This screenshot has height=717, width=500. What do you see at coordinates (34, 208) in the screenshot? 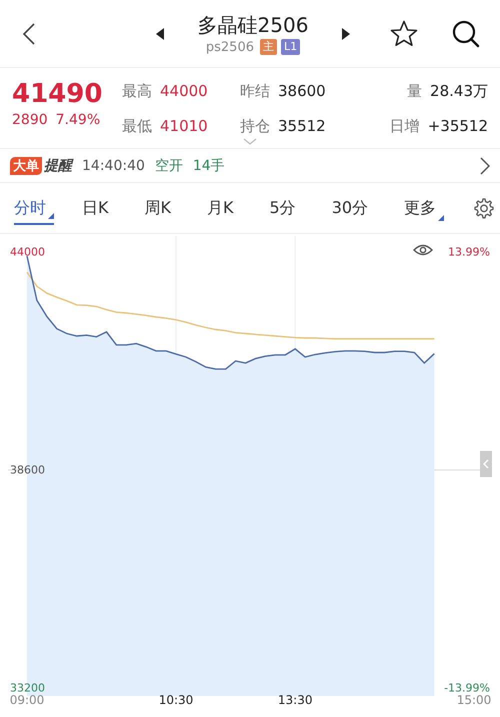
I see `period-tab: 分时` at bounding box center [34, 208].